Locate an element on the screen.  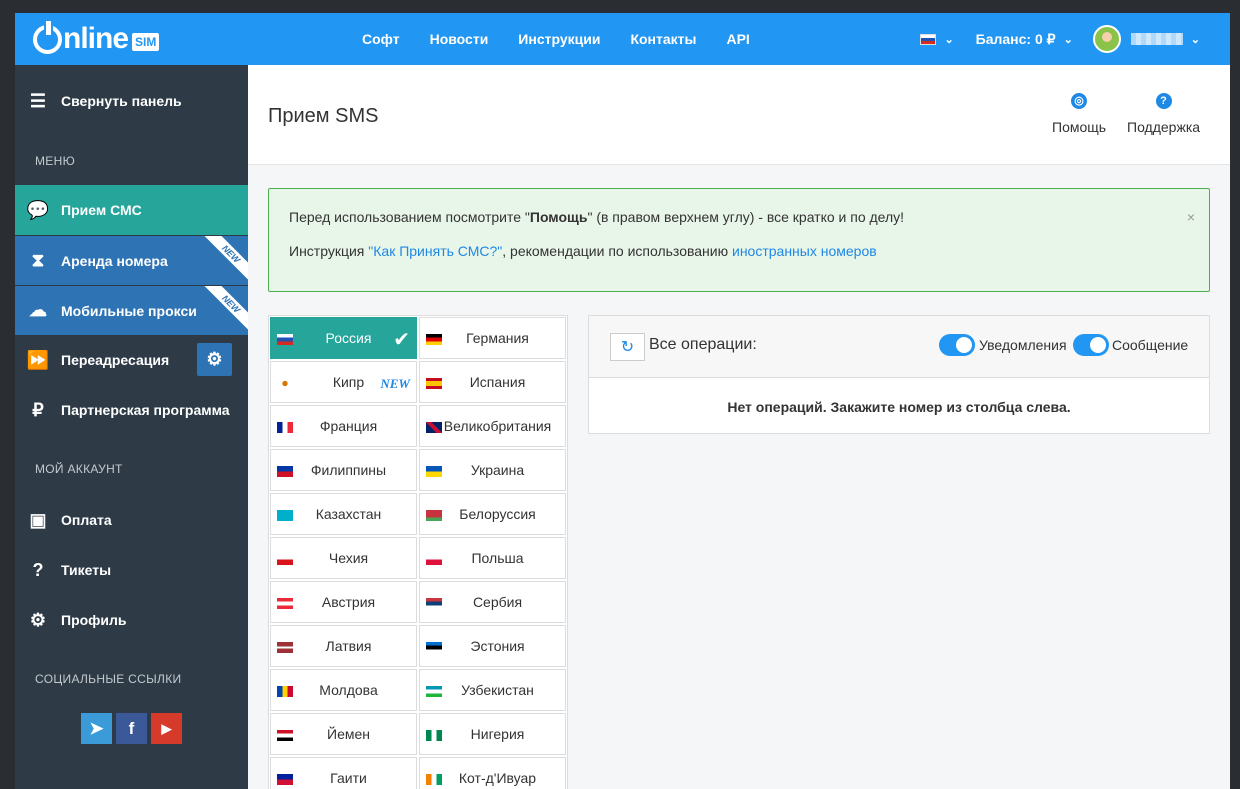
country-option: Украина is located at coordinates (492, 470).